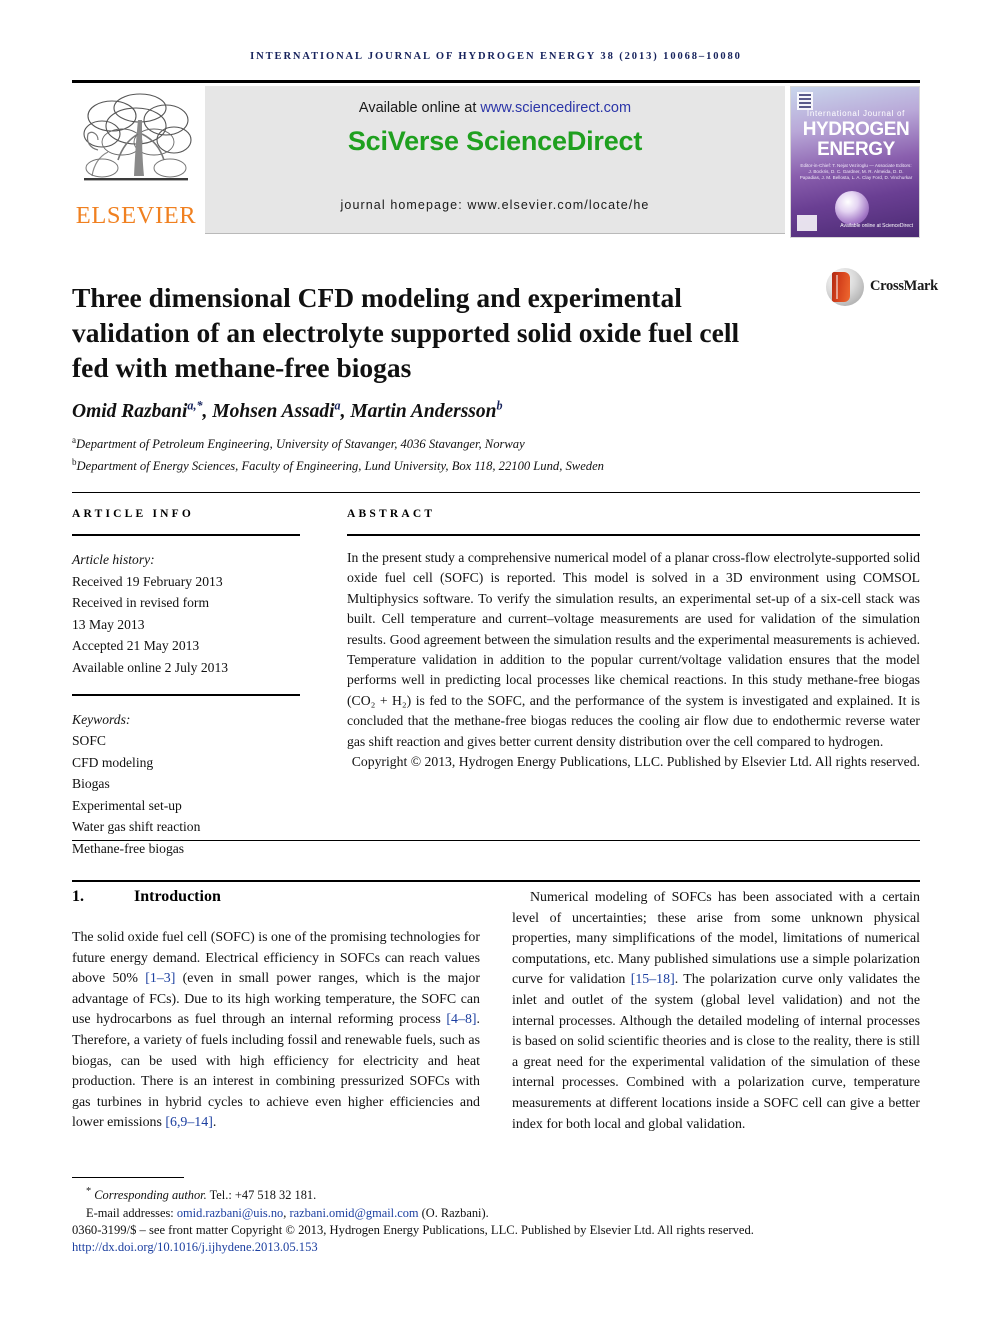 Image resolution: width=992 pixels, height=1323 pixels. Describe the element at coordinates (113, 559) in the screenshot. I see `article-history-label: Article history:` at that location.